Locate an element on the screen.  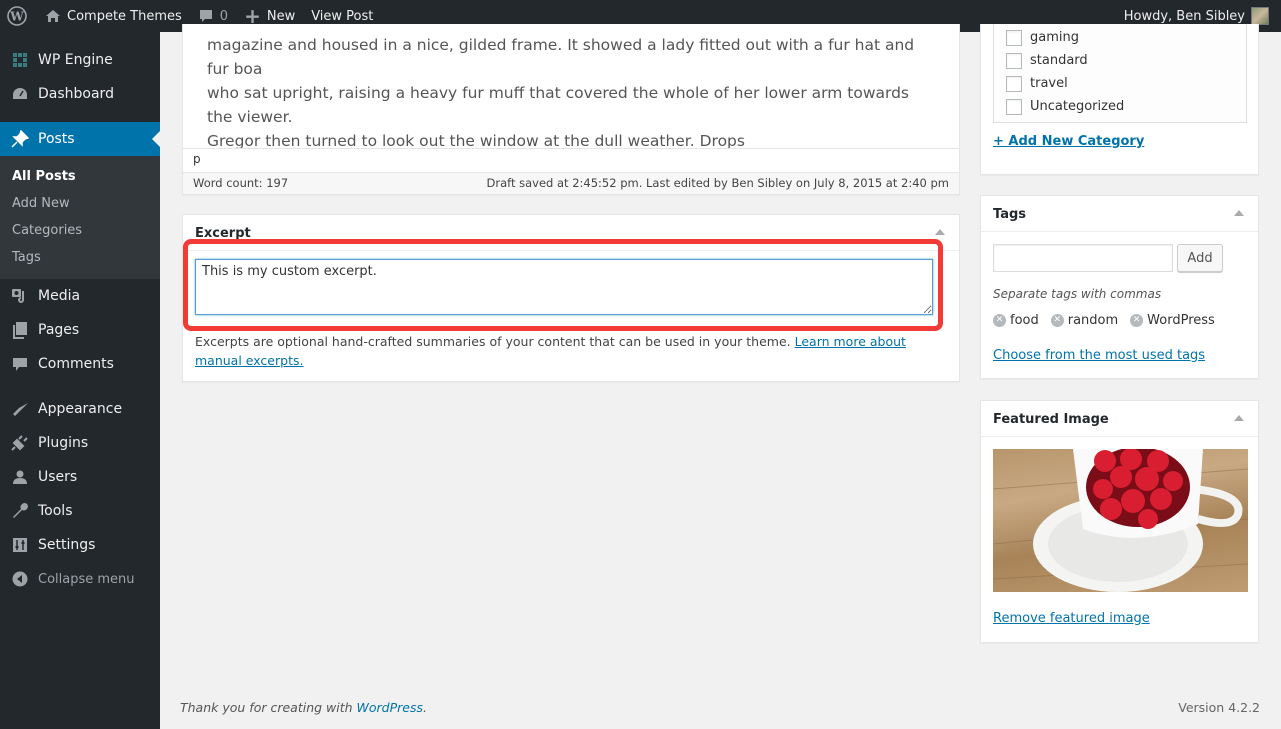
tag-list: ✕ food ✕ random ✕ WordPress is located at coordinates (1104, 320).